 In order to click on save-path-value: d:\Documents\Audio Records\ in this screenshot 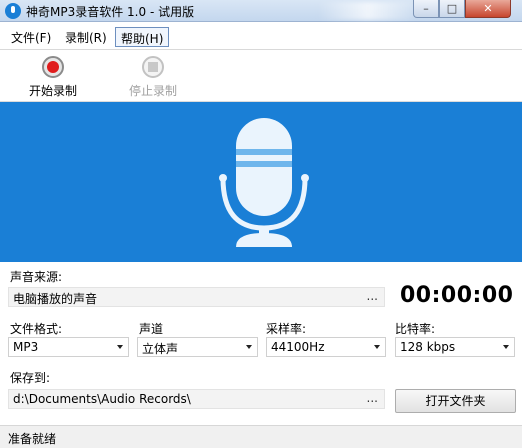, I will do `click(102, 399)`.